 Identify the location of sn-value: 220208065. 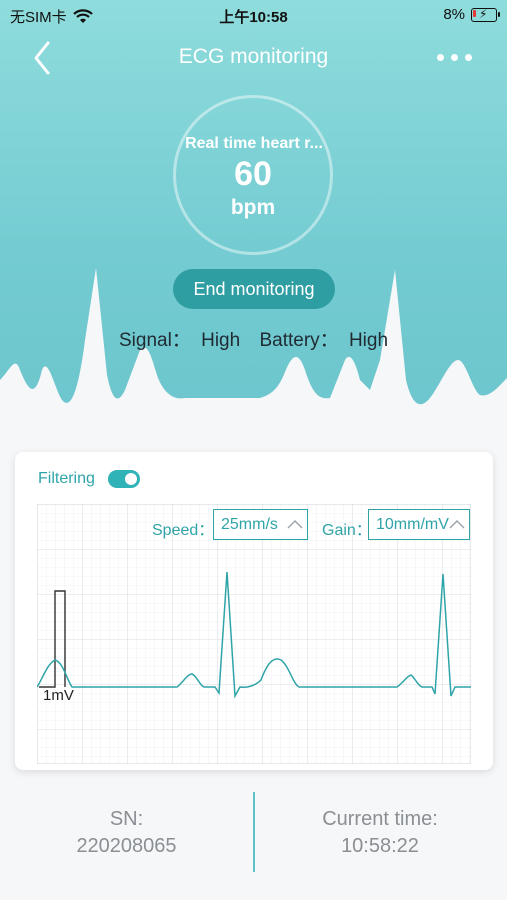
(126, 846).